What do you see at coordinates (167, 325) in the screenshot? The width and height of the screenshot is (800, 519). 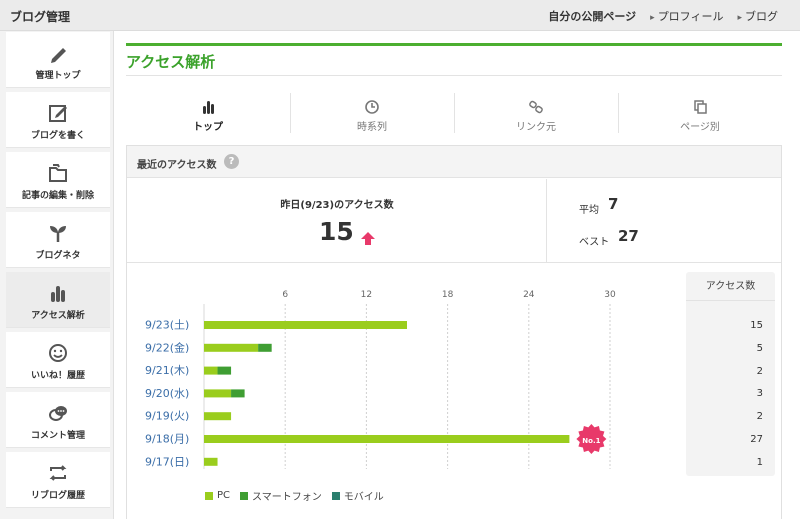 I see `category-label: 9/23(土)` at bounding box center [167, 325].